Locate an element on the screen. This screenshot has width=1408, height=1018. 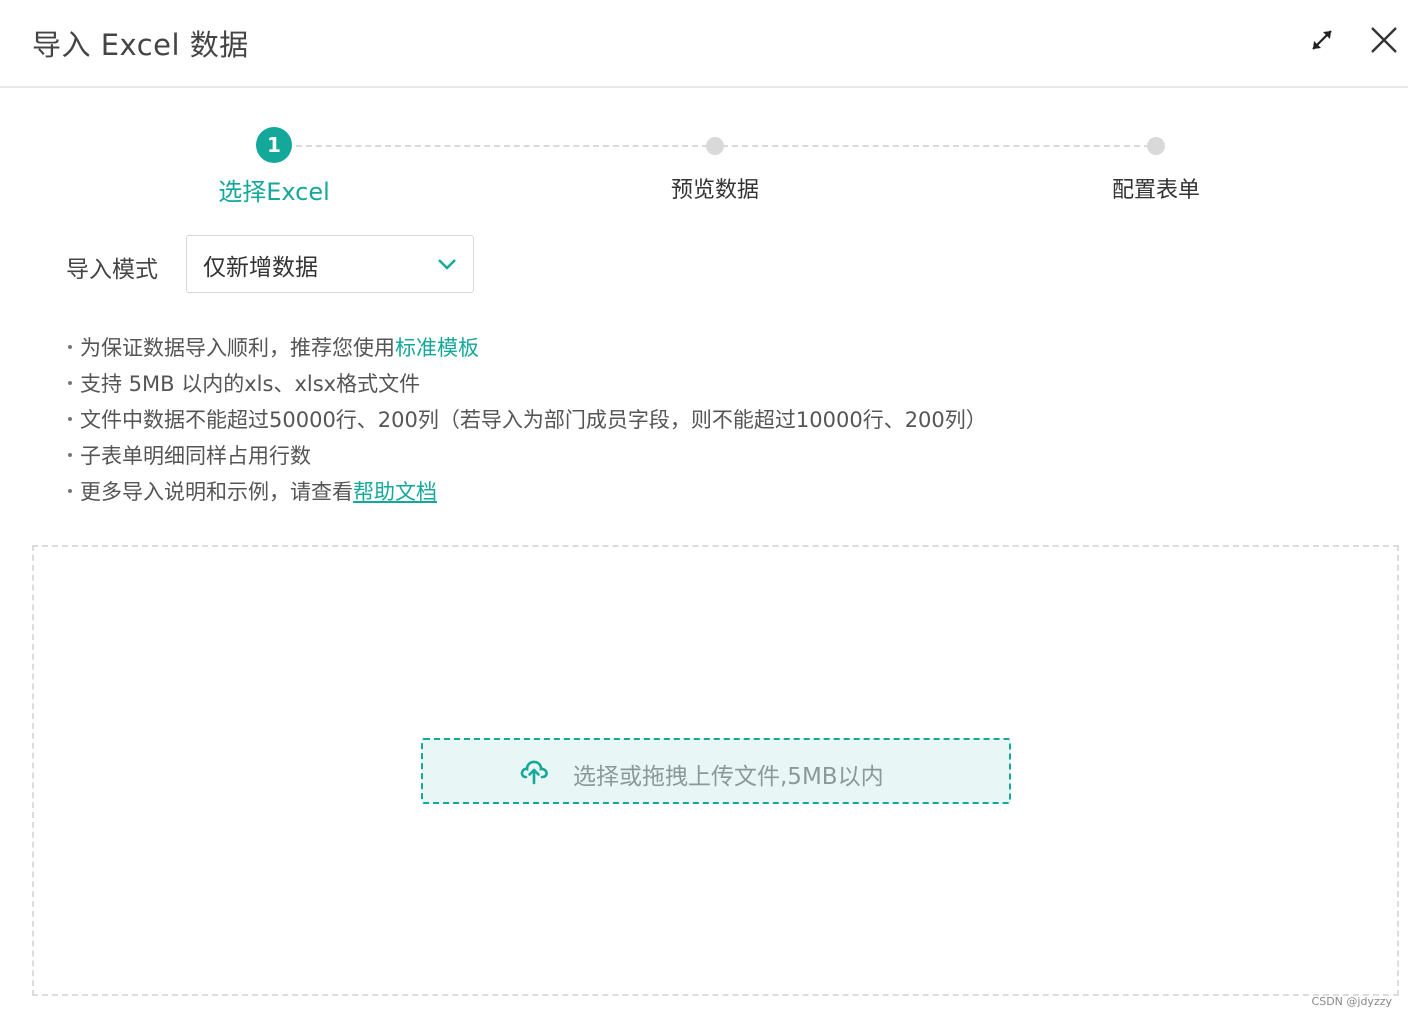
step-indicator: 1 选择Excel 预览数据 配置表单 is located at coordinates (704, 165).